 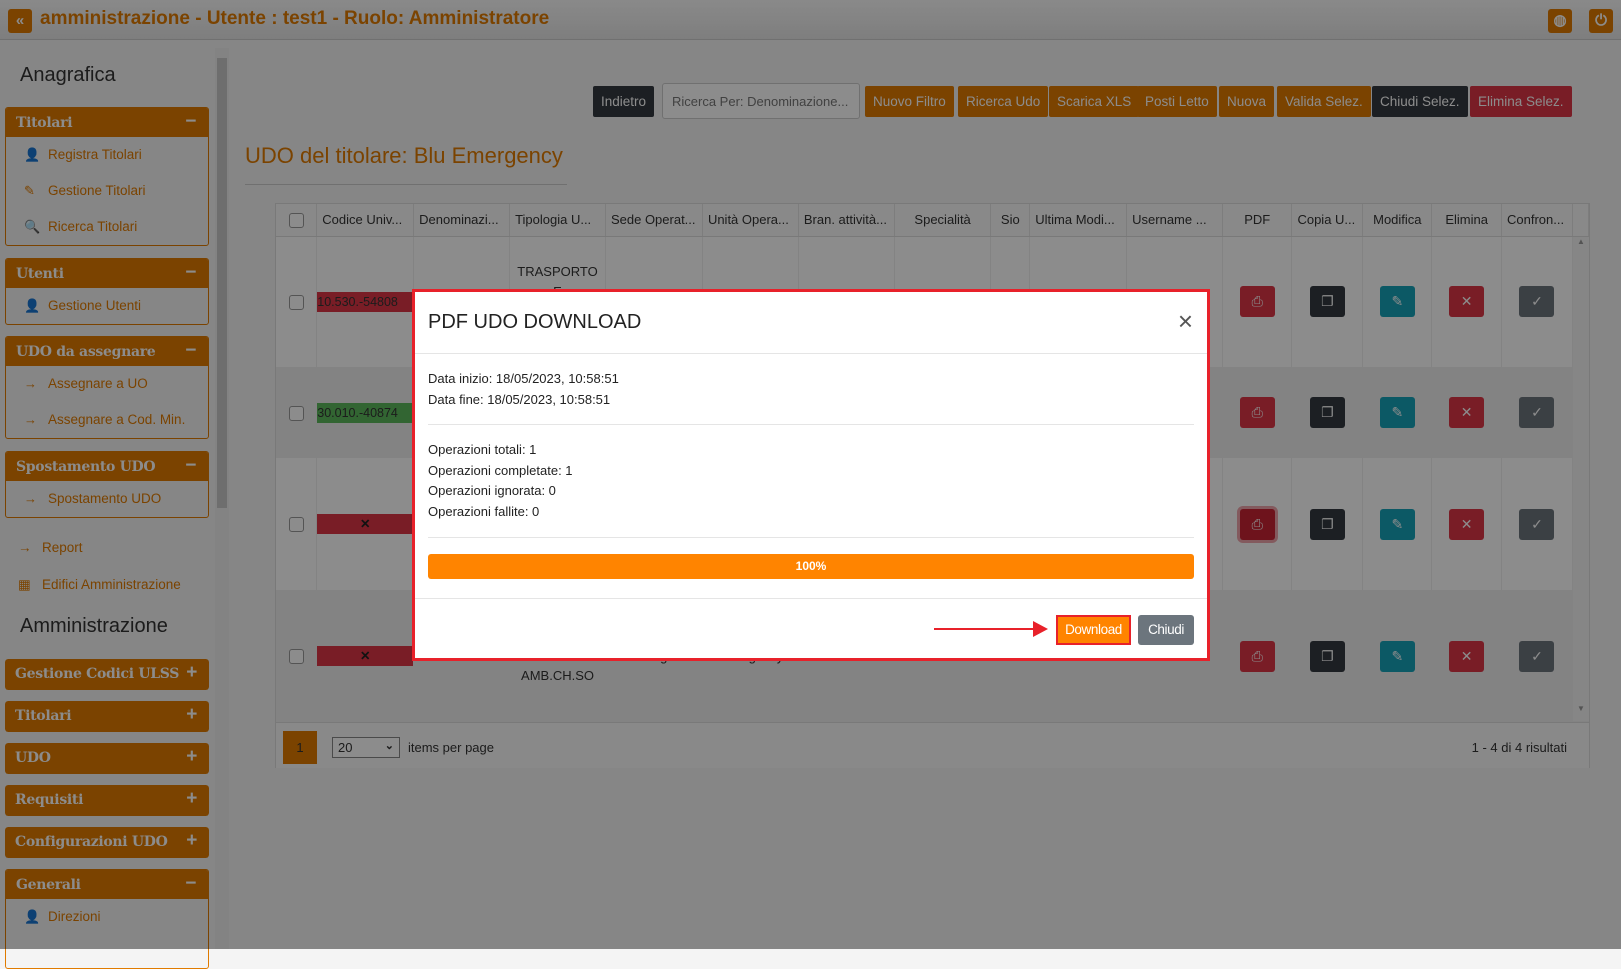 I want to click on download-button: Download, so click(x=1093, y=630).